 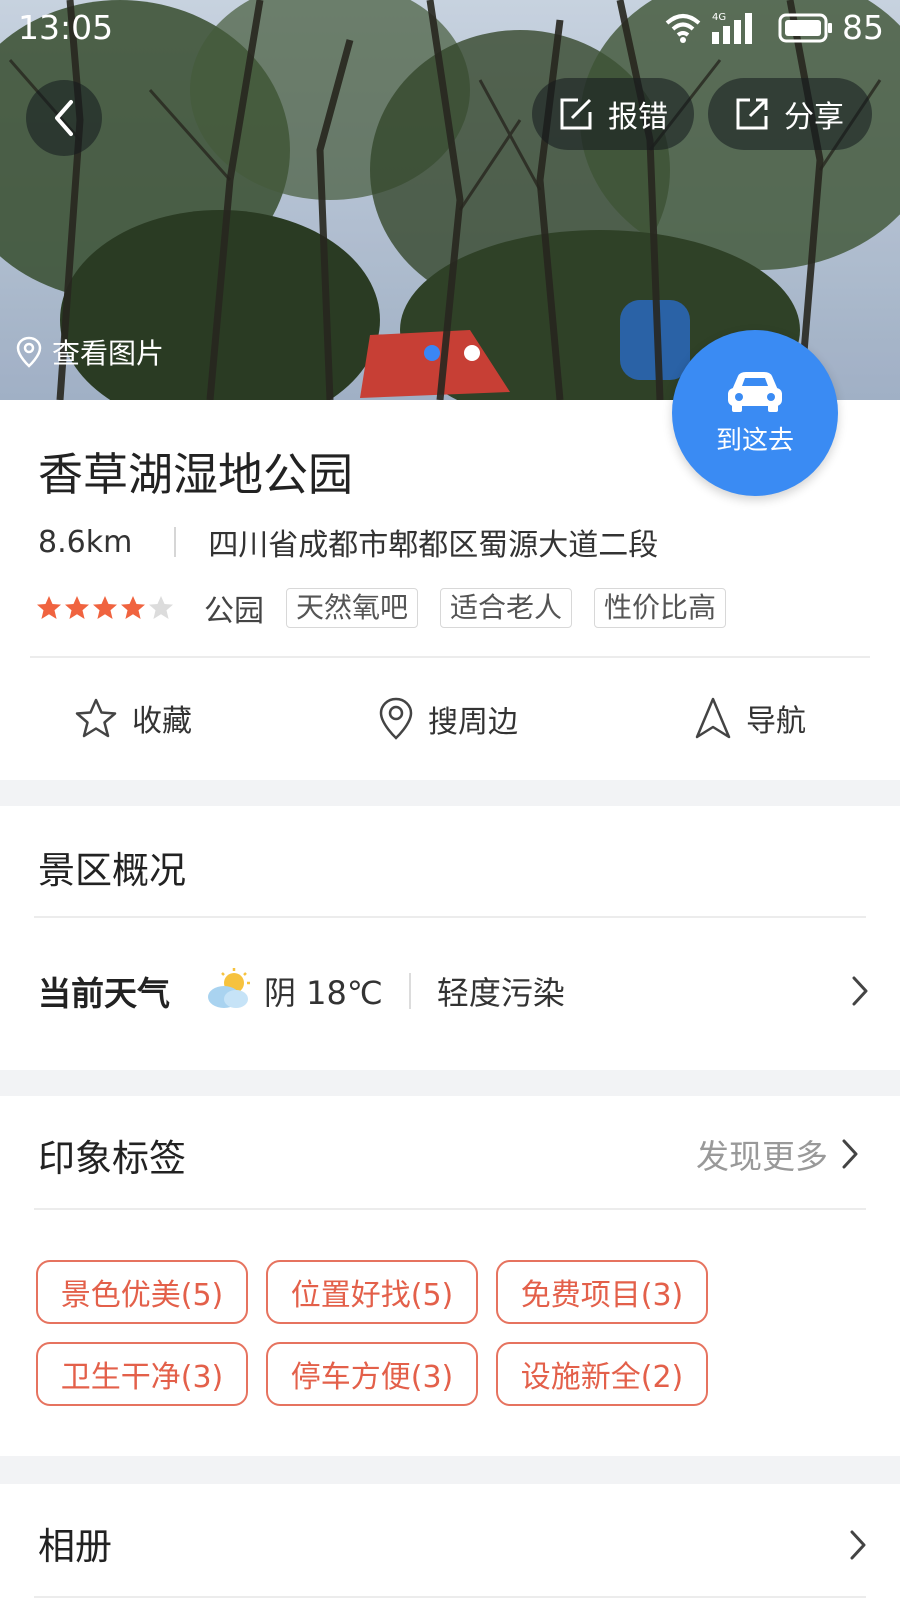 I want to click on view-photos-link: 查看图片, so click(x=90, y=352).